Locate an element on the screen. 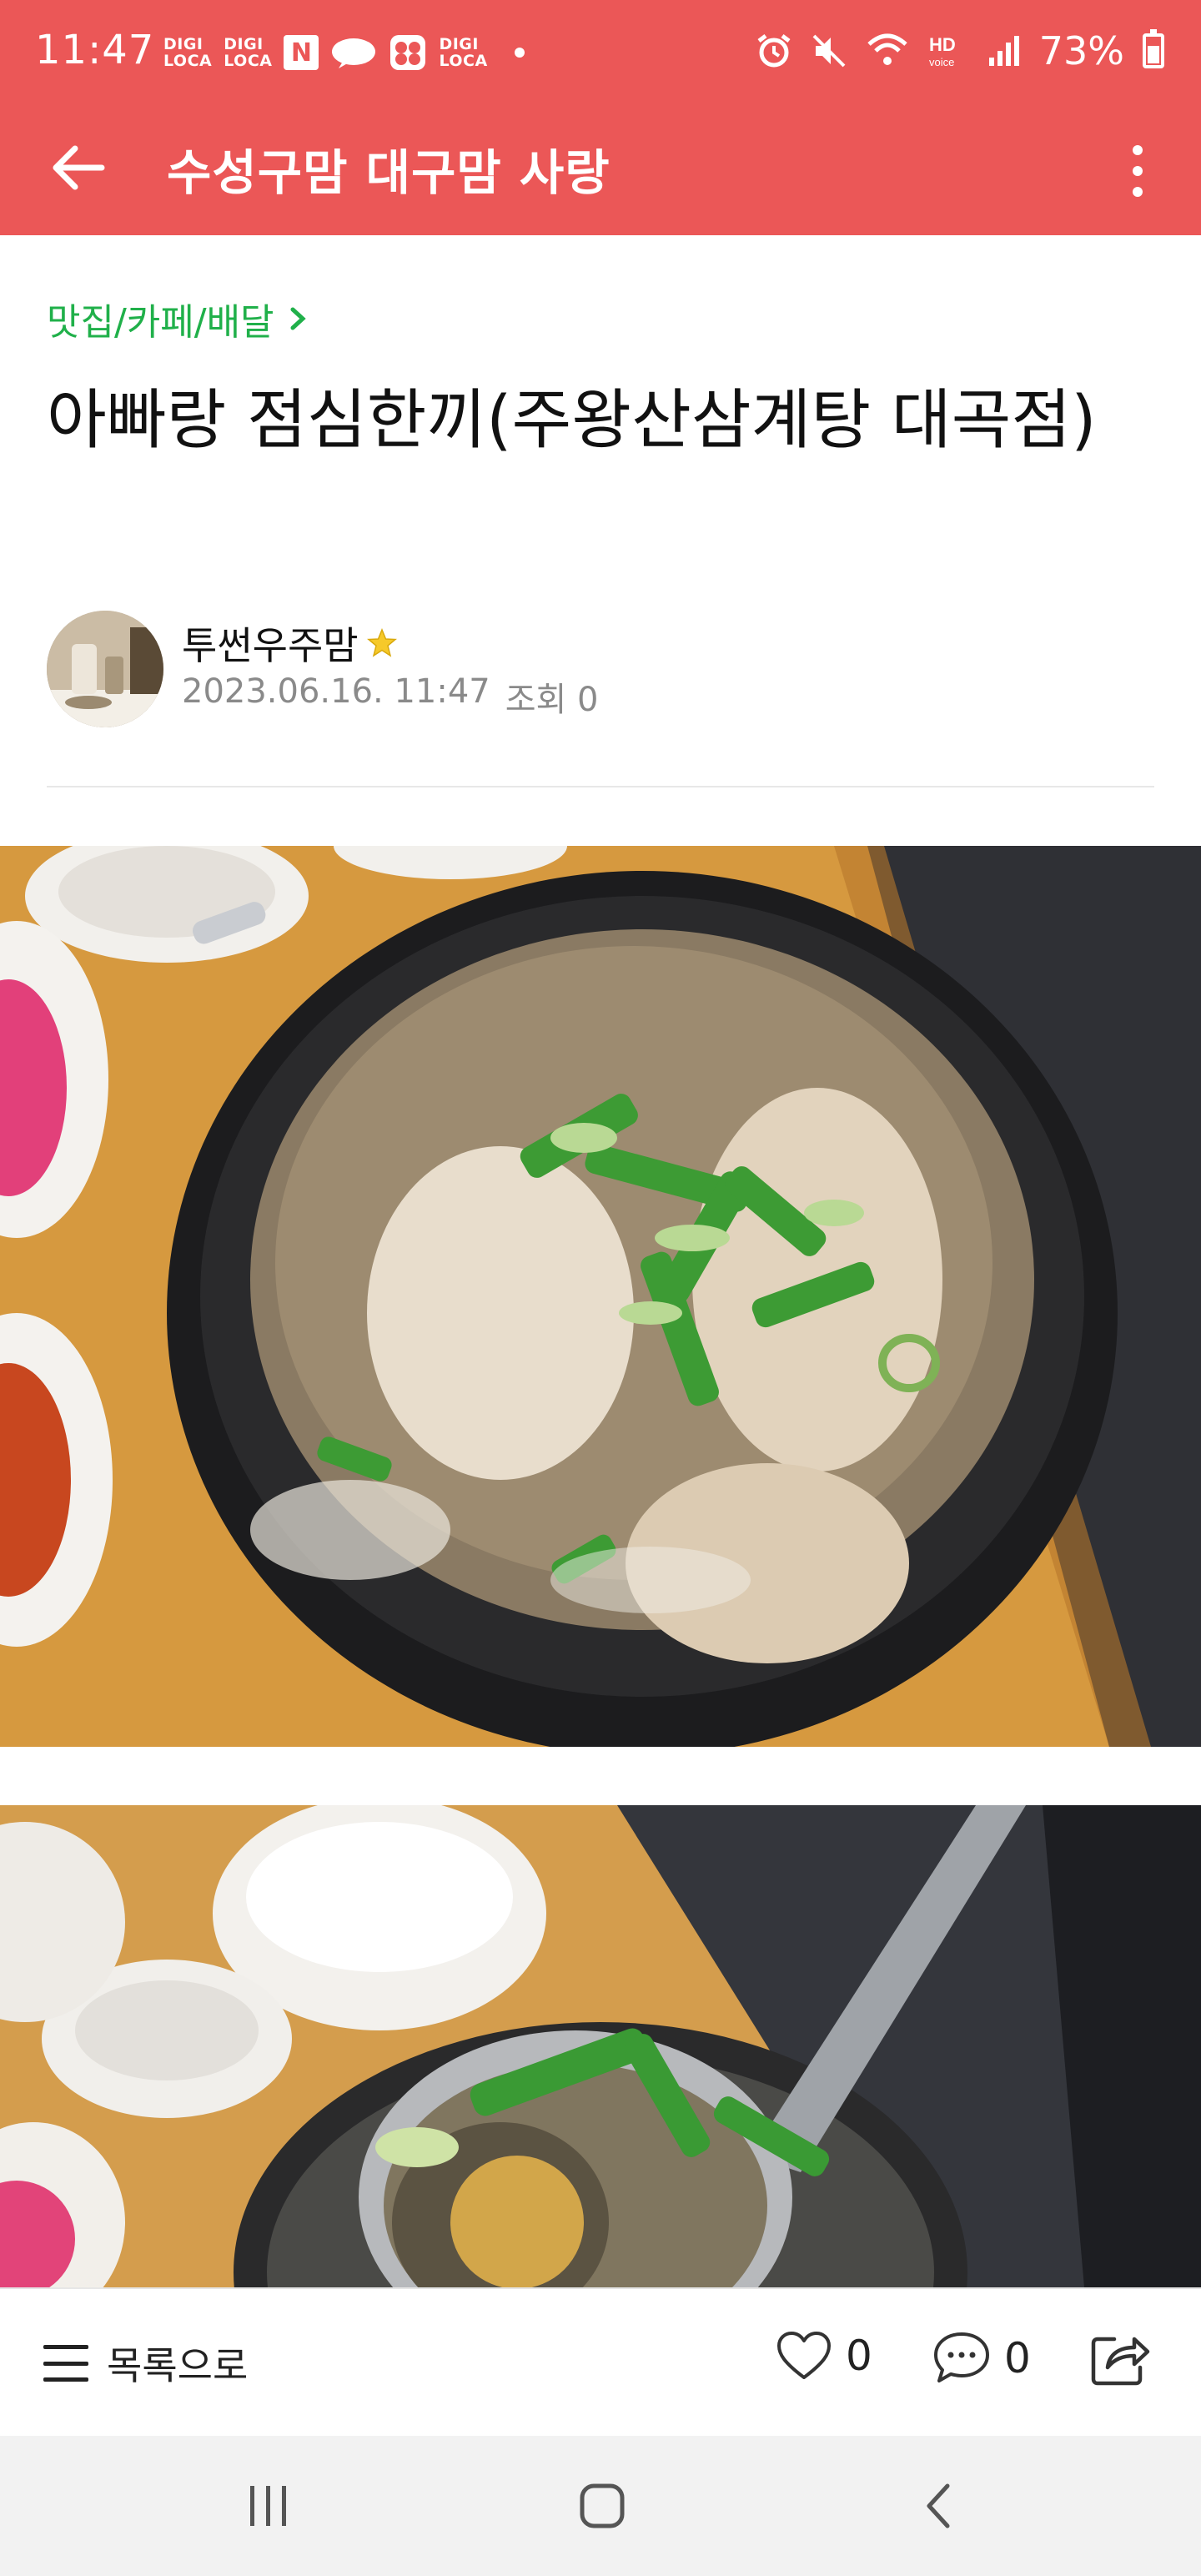 This screenshot has width=1201, height=2576. star-icon is located at coordinates (382, 642).